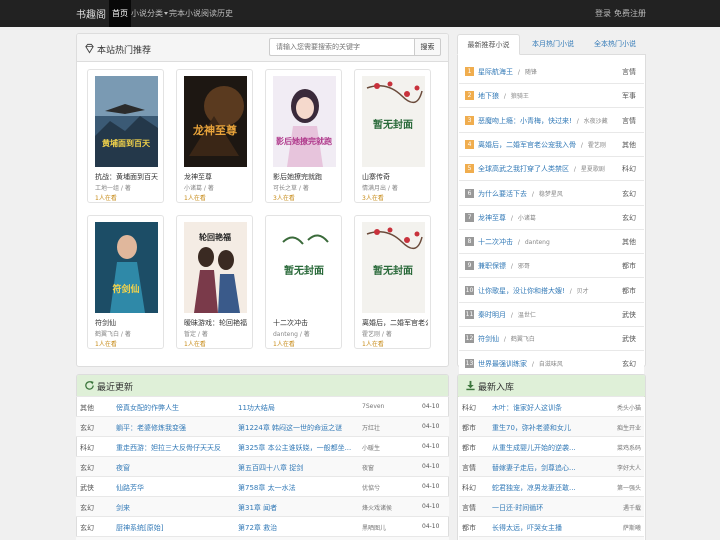  What do you see at coordinates (553, 44) in the screenshot?
I see `tab-monthly-hot: 本月热门小说` at bounding box center [553, 44].